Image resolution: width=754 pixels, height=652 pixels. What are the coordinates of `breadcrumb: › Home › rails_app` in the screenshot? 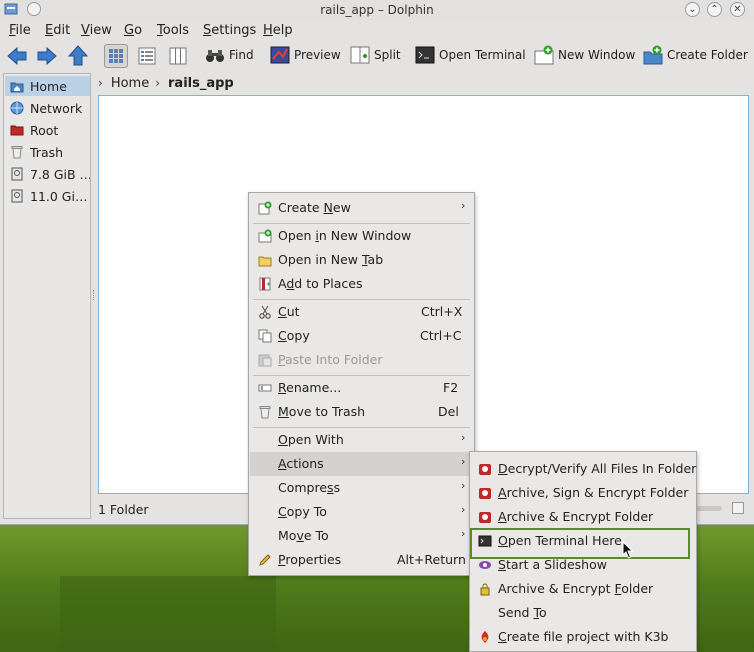 It's located at (166, 83).